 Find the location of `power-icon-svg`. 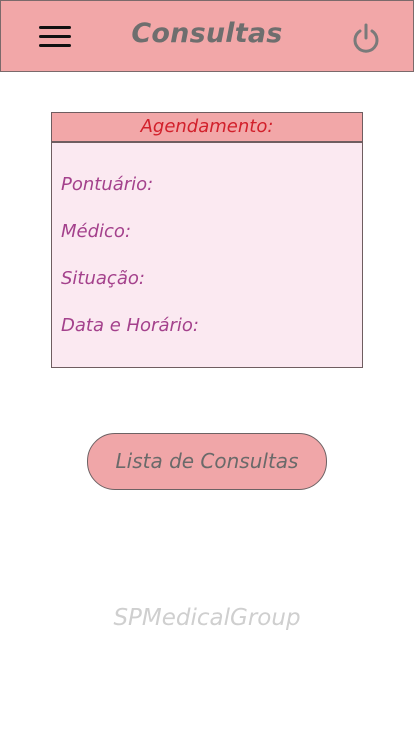

power-icon-svg is located at coordinates (366, 38).